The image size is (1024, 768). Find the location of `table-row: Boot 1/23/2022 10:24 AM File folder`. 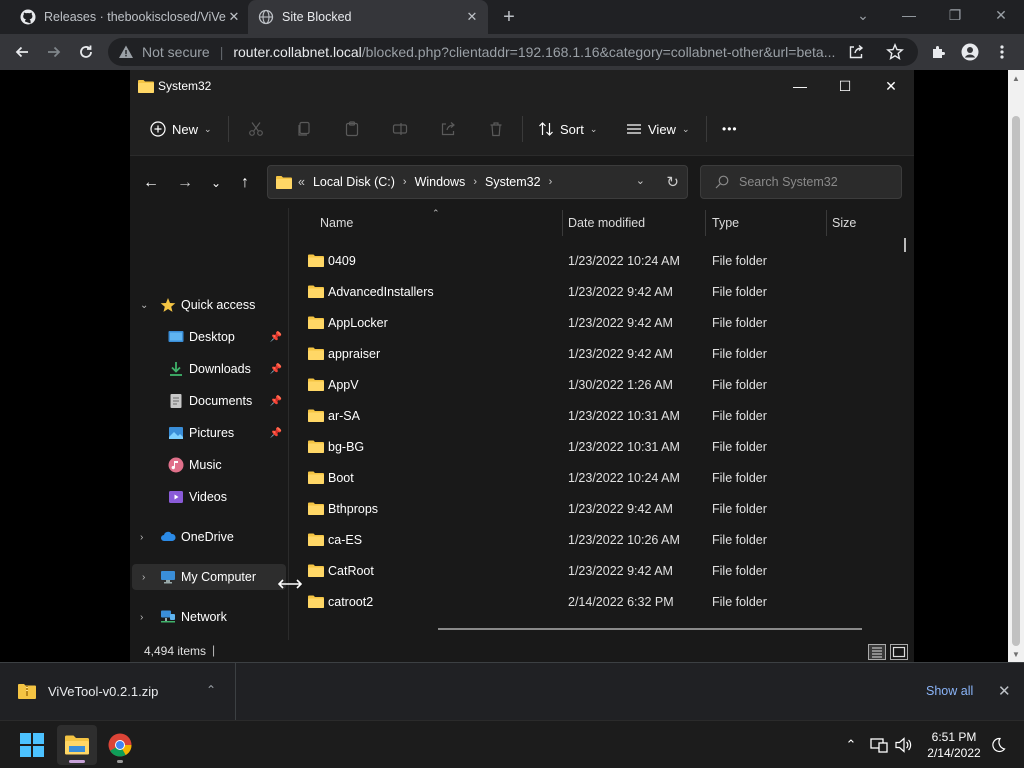

table-row: Boot 1/23/2022 10:24 AM File folder is located at coordinates (600, 478).